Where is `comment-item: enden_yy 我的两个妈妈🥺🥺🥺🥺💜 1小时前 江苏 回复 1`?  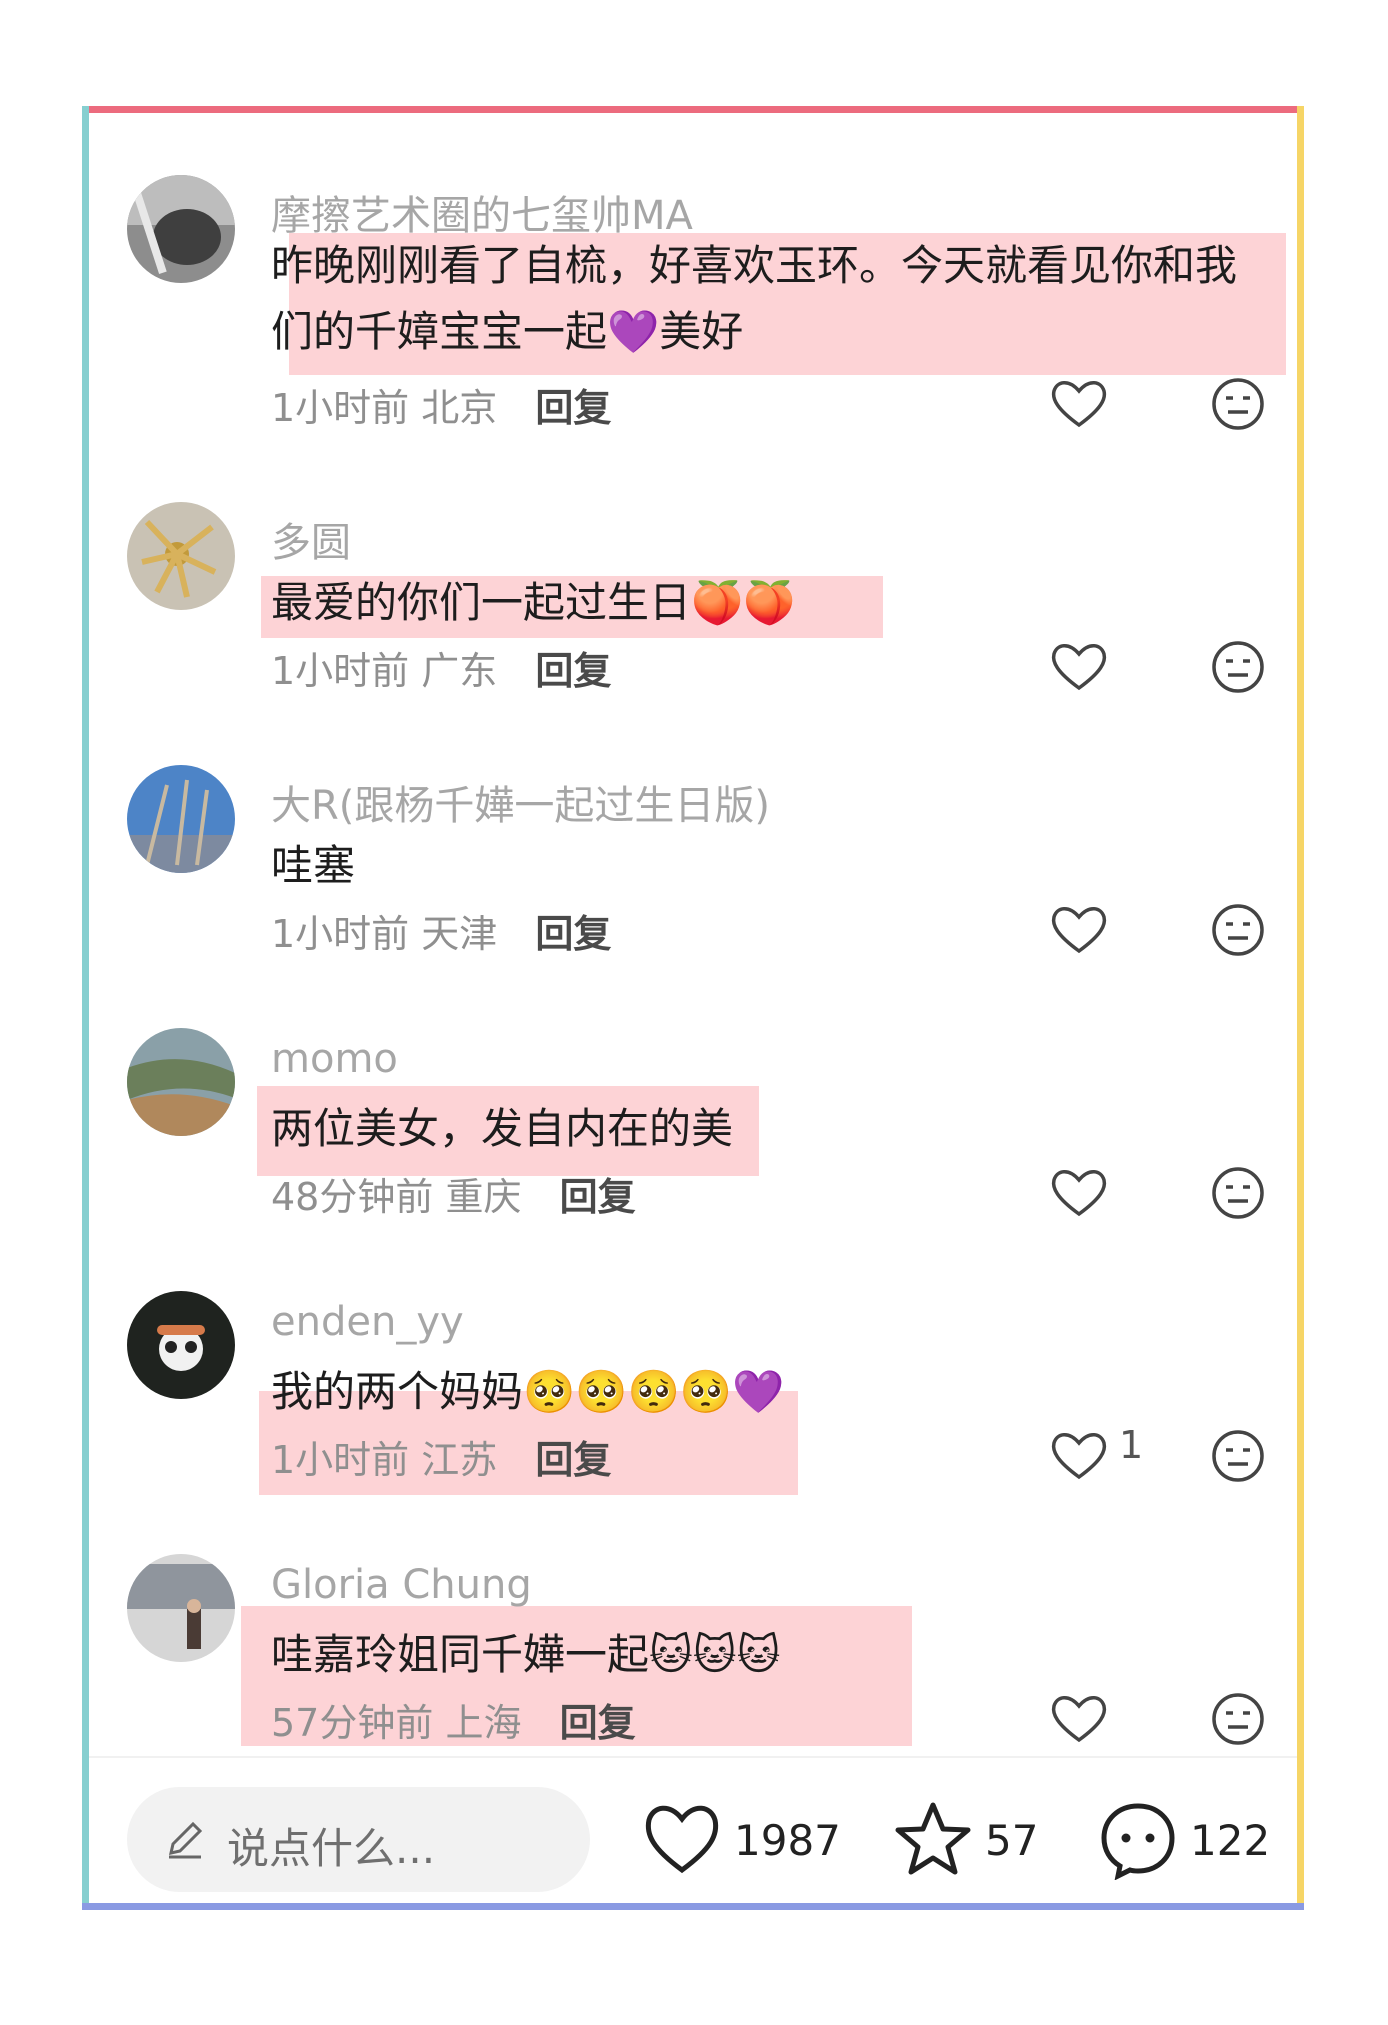 comment-item: enden_yy 我的两个妈妈🥺🥺🥺🥺💜 1小时前 江苏 回复 1 is located at coordinates (693, 1422).